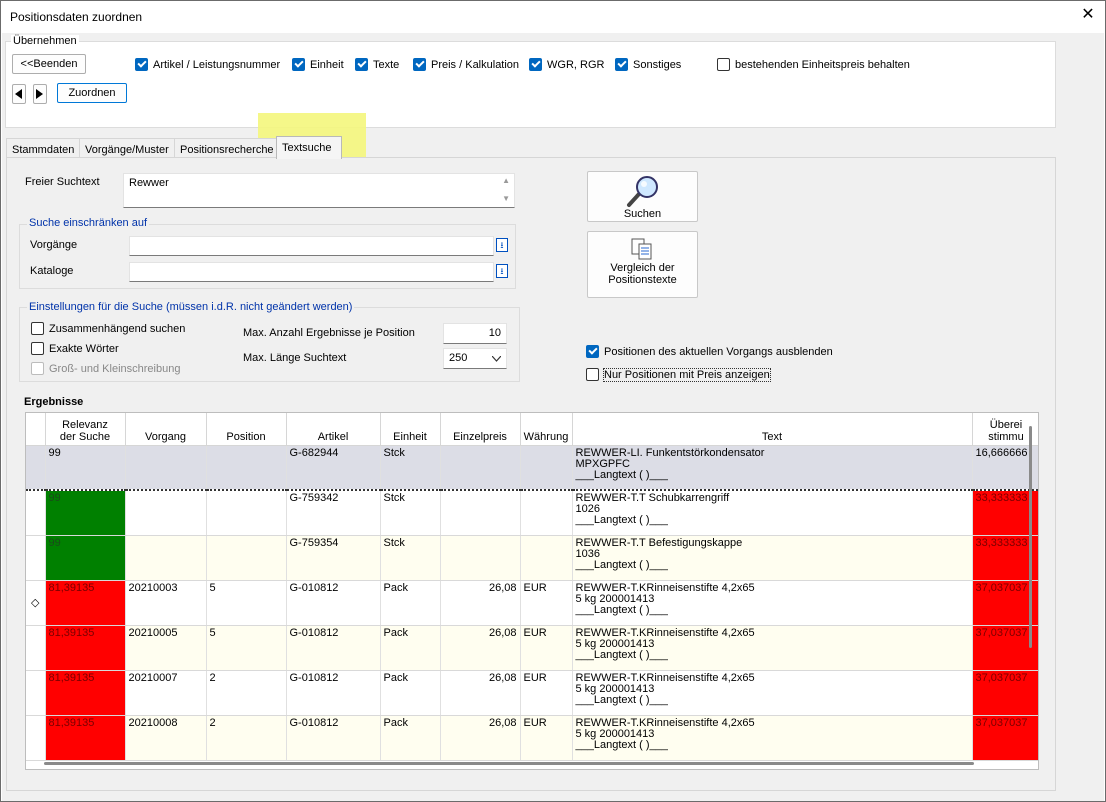 The height and width of the screenshot is (802, 1106). What do you see at coordinates (75, 348) in the screenshot?
I see `exakte-woerter-checkbox: Exakte Wörter` at bounding box center [75, 348].